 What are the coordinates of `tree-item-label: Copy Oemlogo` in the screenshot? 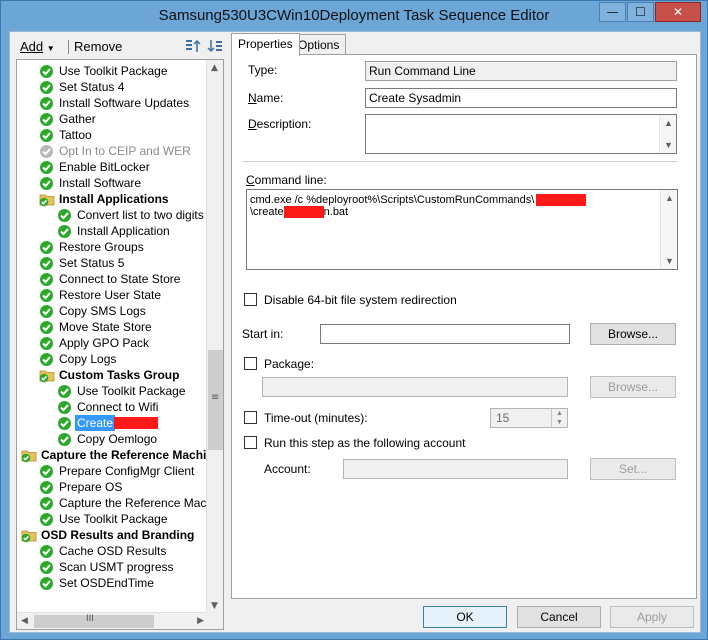 It's located at (117, 439).